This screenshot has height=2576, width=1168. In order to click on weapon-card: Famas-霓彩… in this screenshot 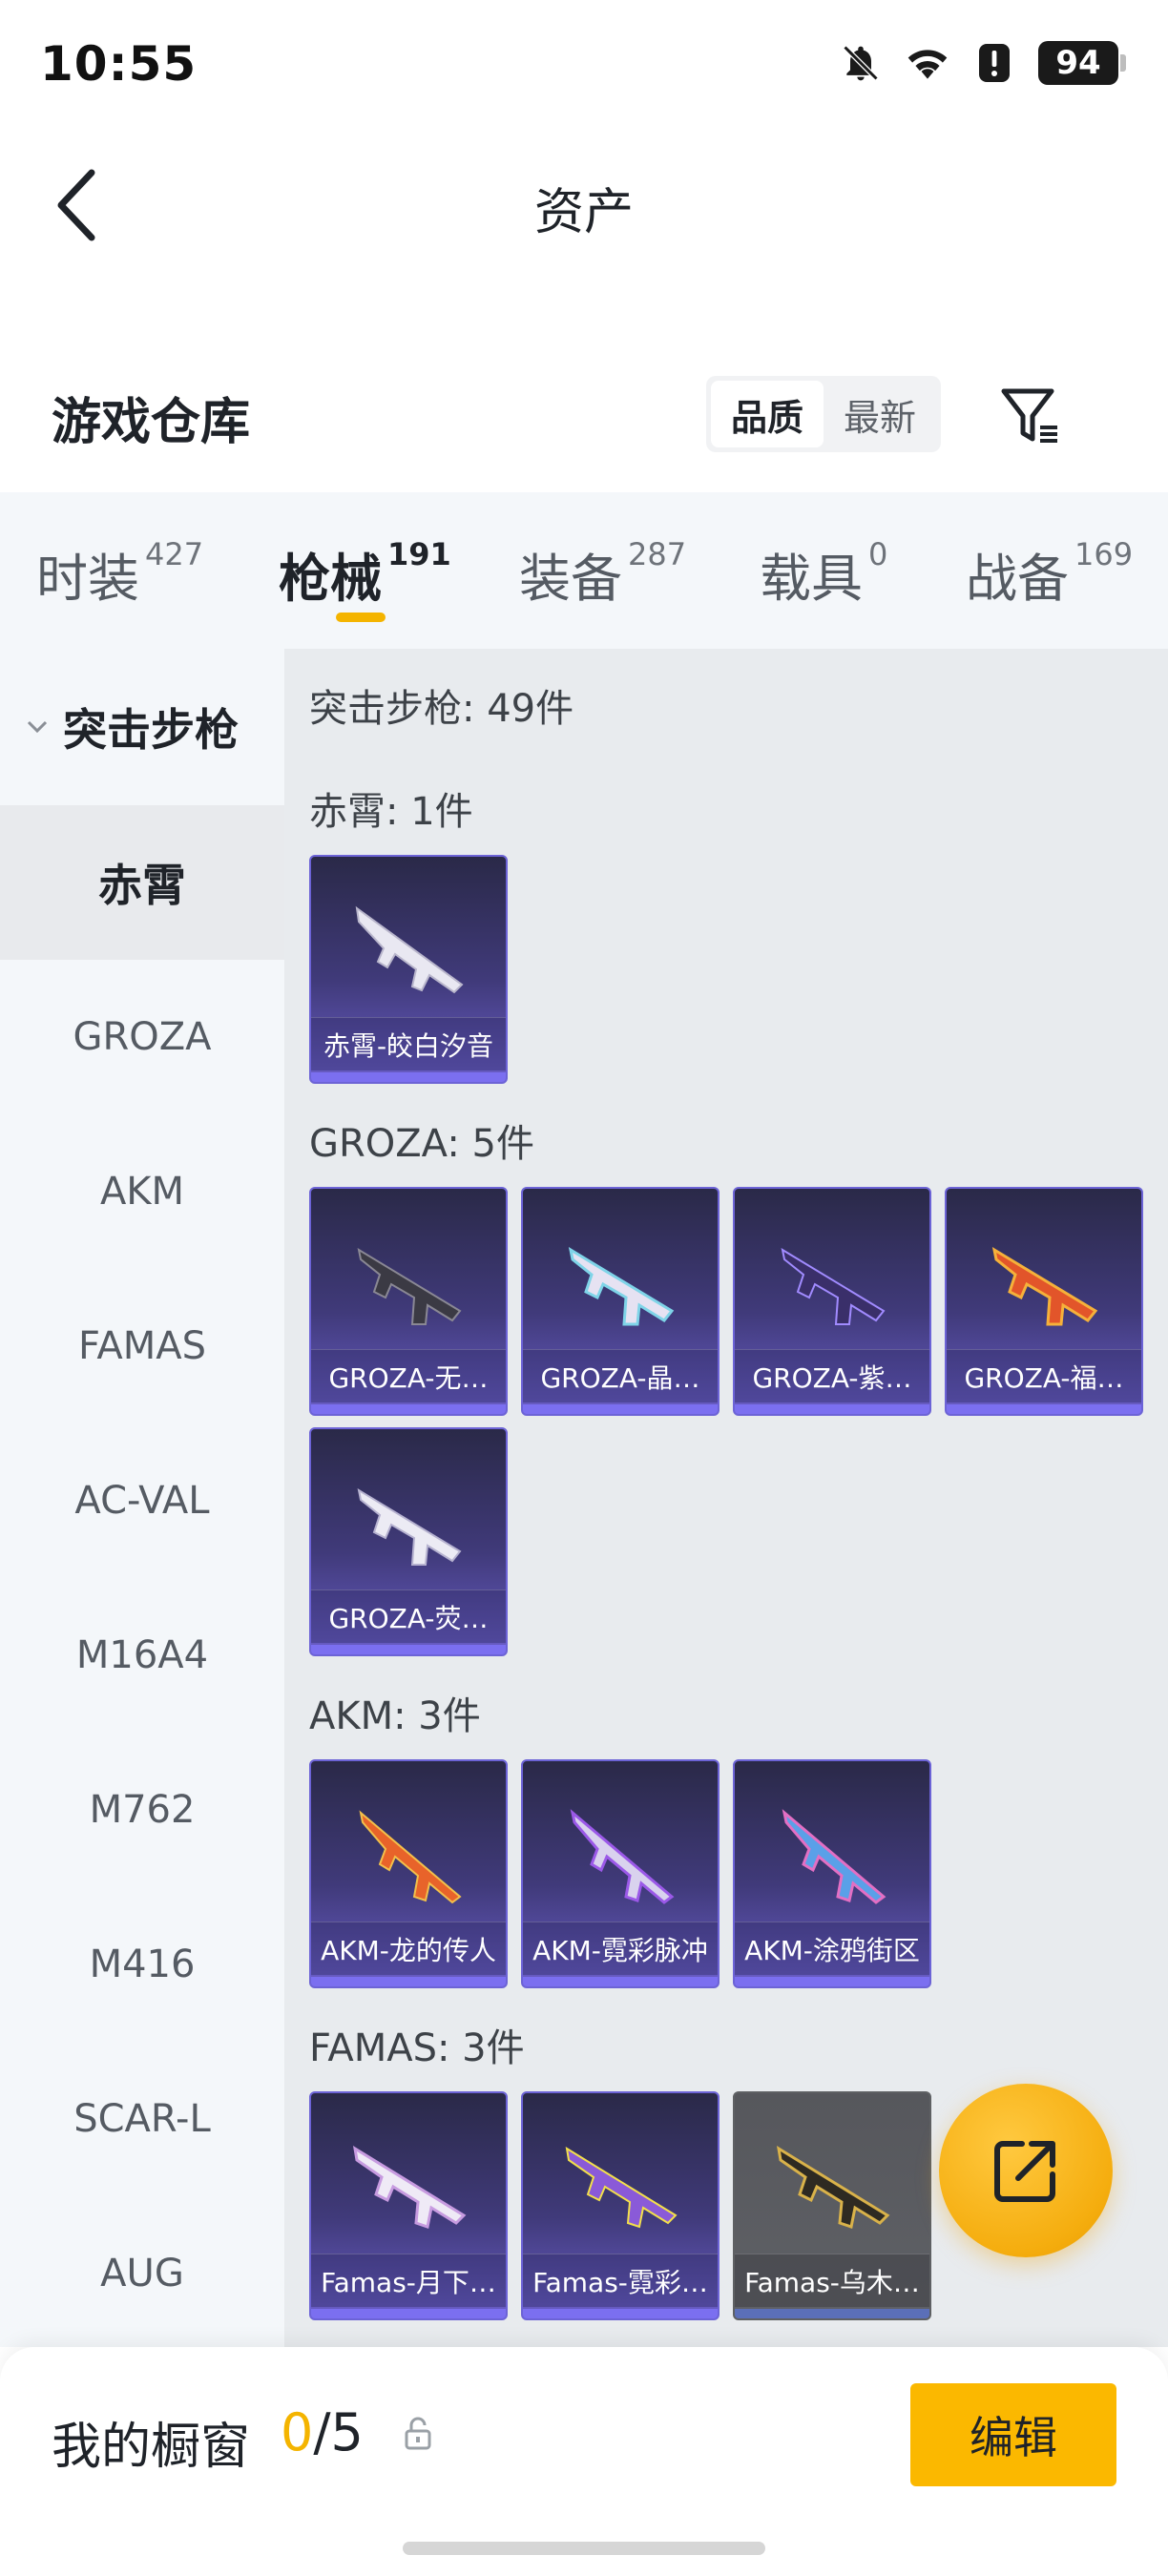, I will do `click(620, 2205)`.